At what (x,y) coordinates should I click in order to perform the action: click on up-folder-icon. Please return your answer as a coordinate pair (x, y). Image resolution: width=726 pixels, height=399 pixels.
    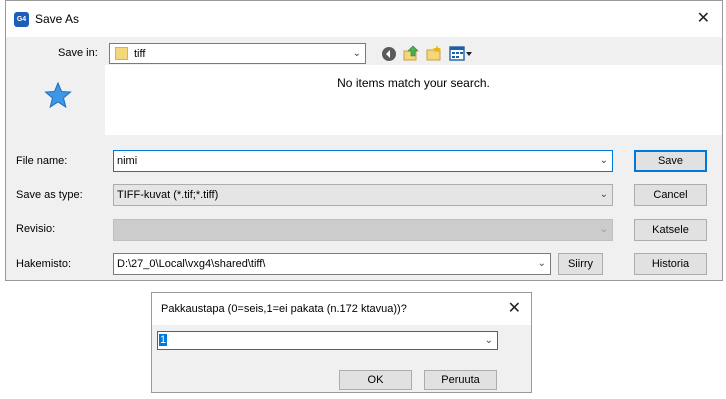
    Looking at the image, I should click on (411, 53).